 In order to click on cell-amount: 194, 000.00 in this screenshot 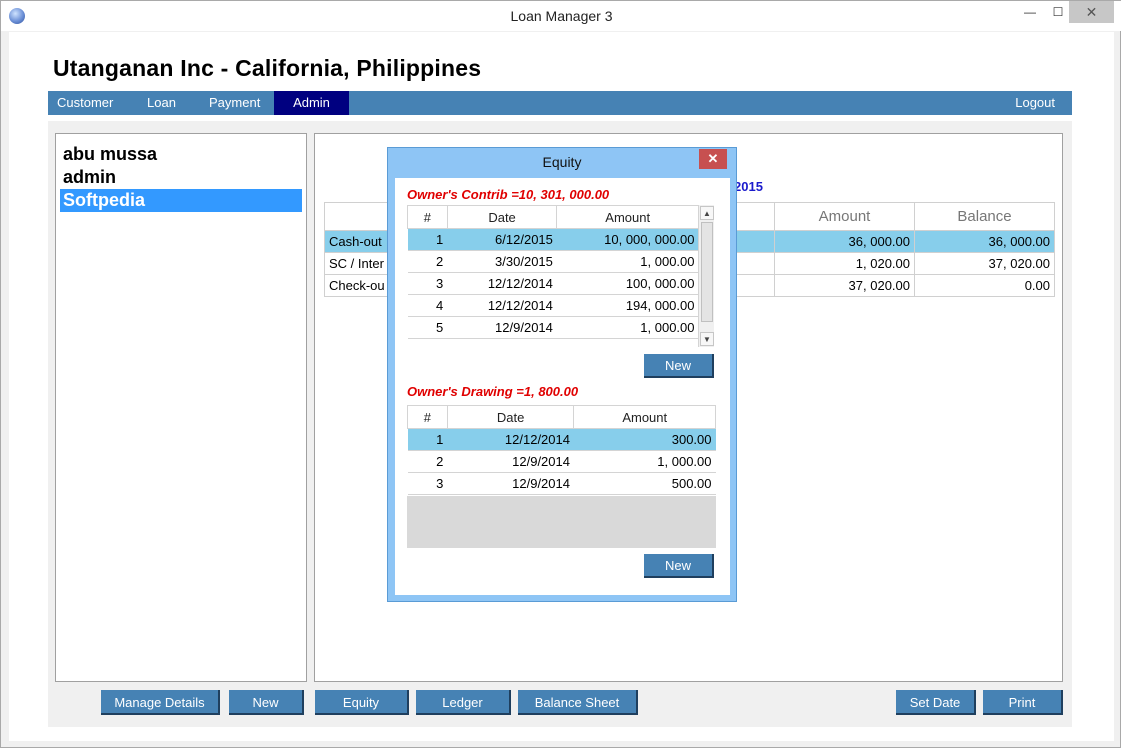, I will do `click(627, 305)`.